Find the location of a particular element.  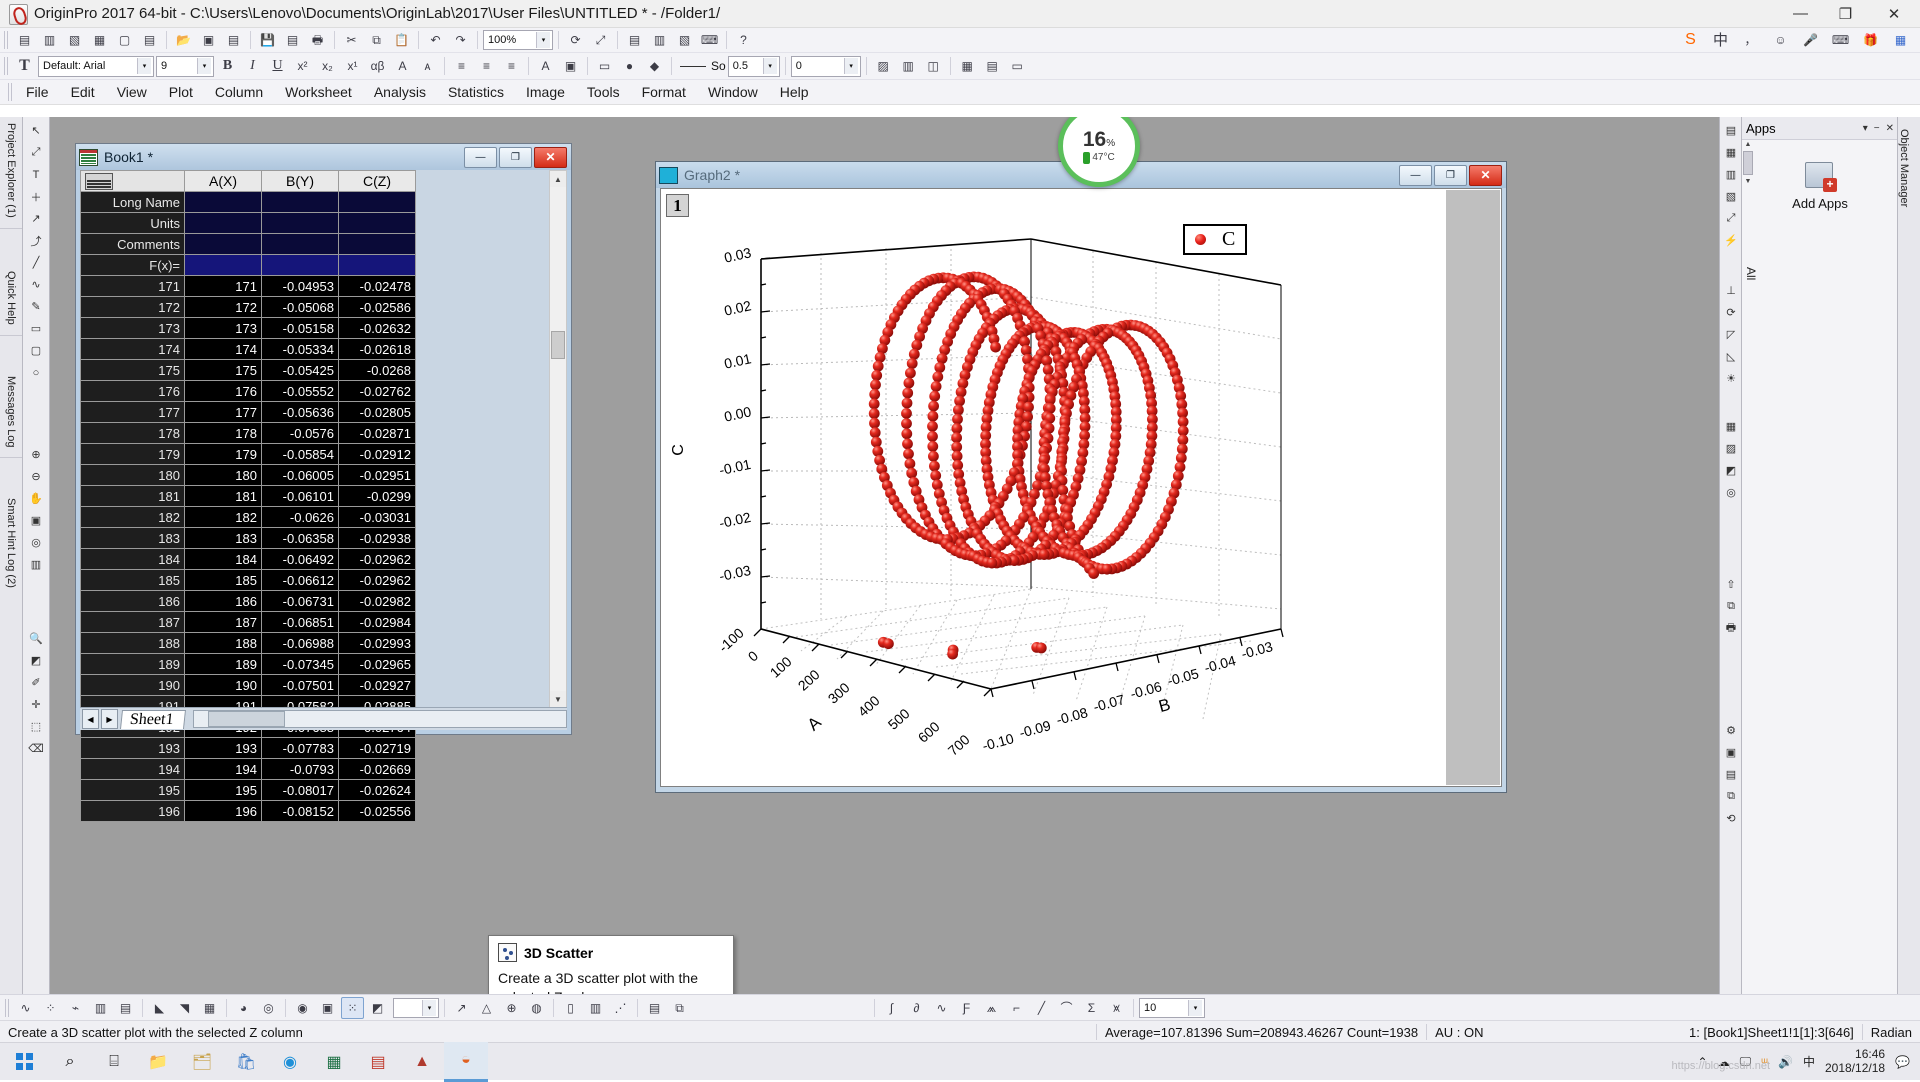

menu-plot: Plot is located at coordinates (181, 92).